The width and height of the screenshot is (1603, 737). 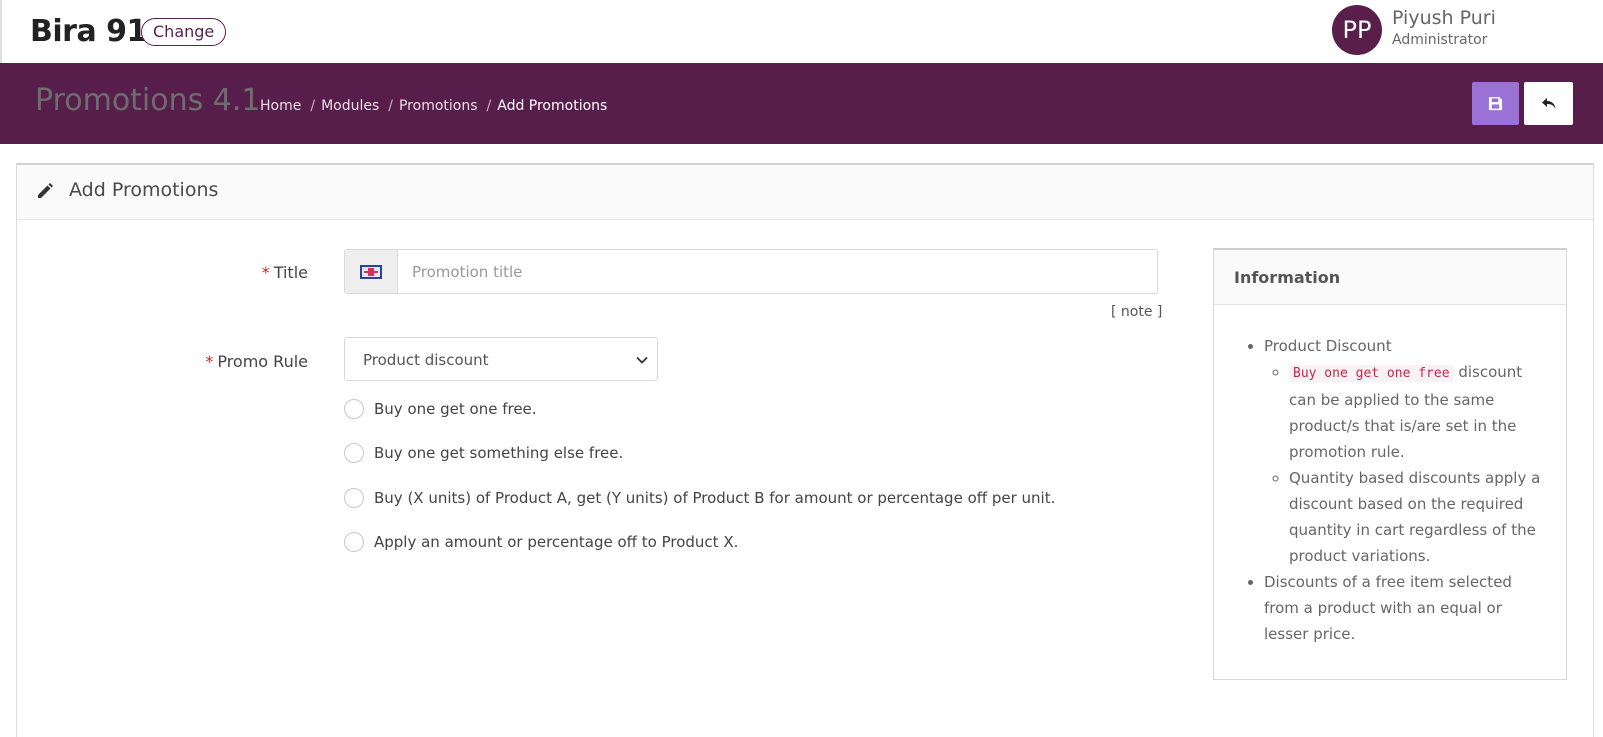 What do you see at coordinates (1390, 277) in the screenshot?
I see `information-title: Information` at bounding box center [1390, 277].